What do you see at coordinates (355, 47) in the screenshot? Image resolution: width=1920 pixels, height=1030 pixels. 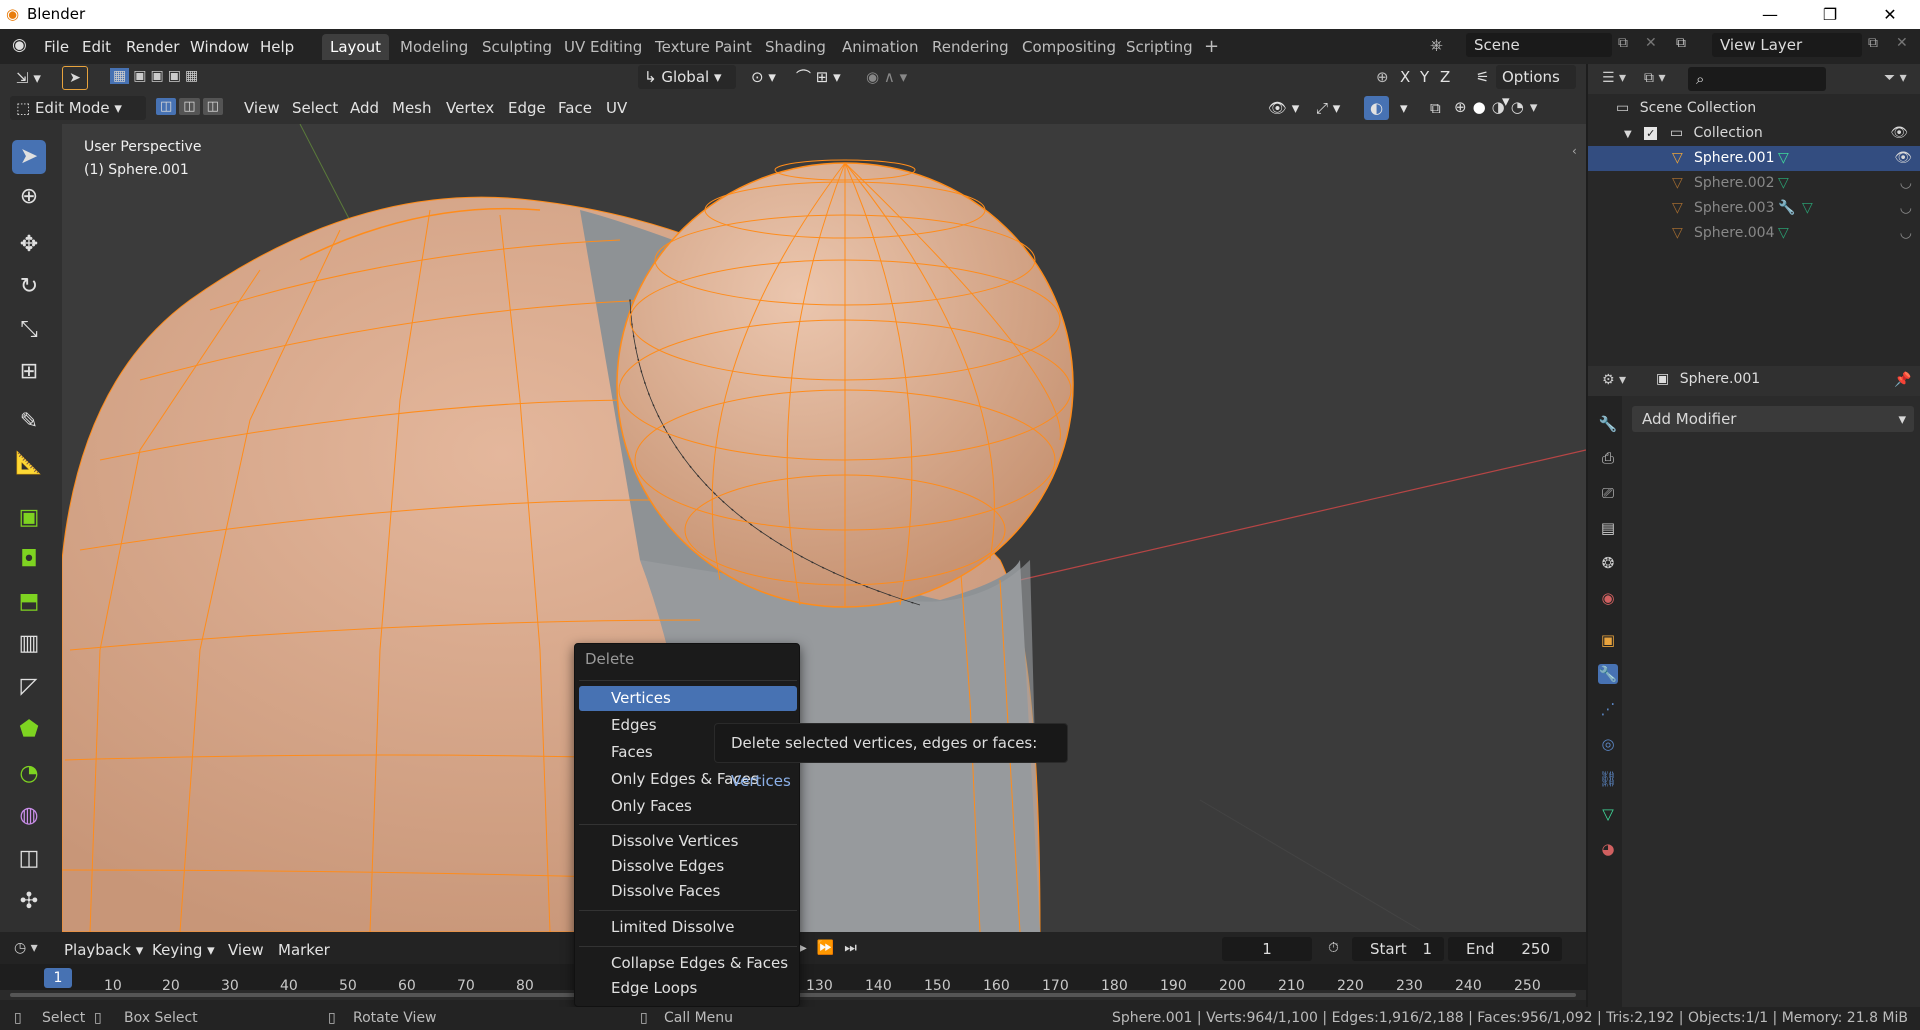 I see `tab-layout: Layout` at bounding box center [355, 47].